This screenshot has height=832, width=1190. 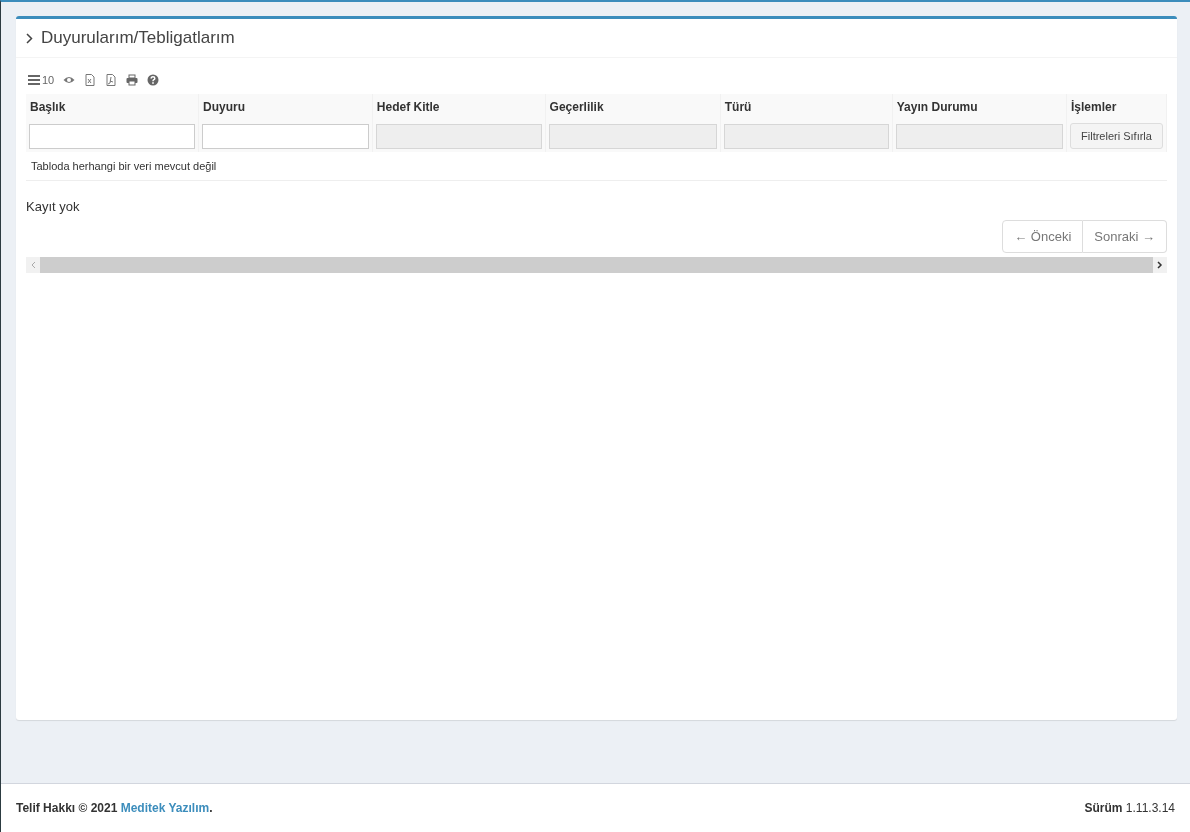 What do you see at coordinates (132, 80) in the screenshot?
I see `print-icon` at bounding box center [132, 80].